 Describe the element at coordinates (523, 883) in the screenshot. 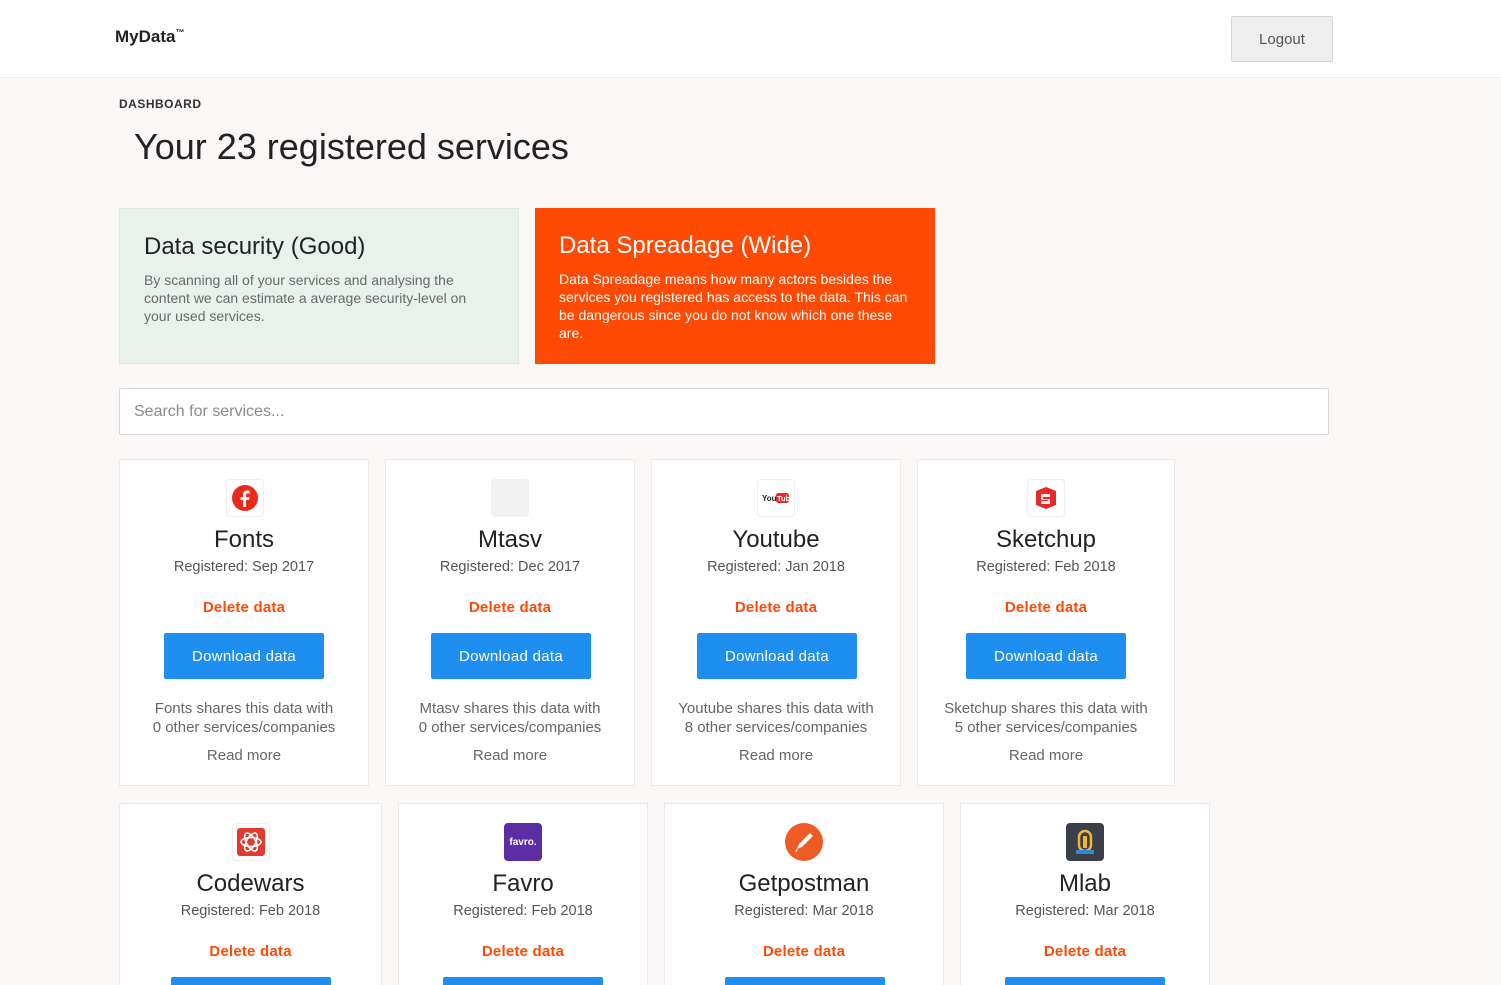

I see `service-name: Favro` at that location.